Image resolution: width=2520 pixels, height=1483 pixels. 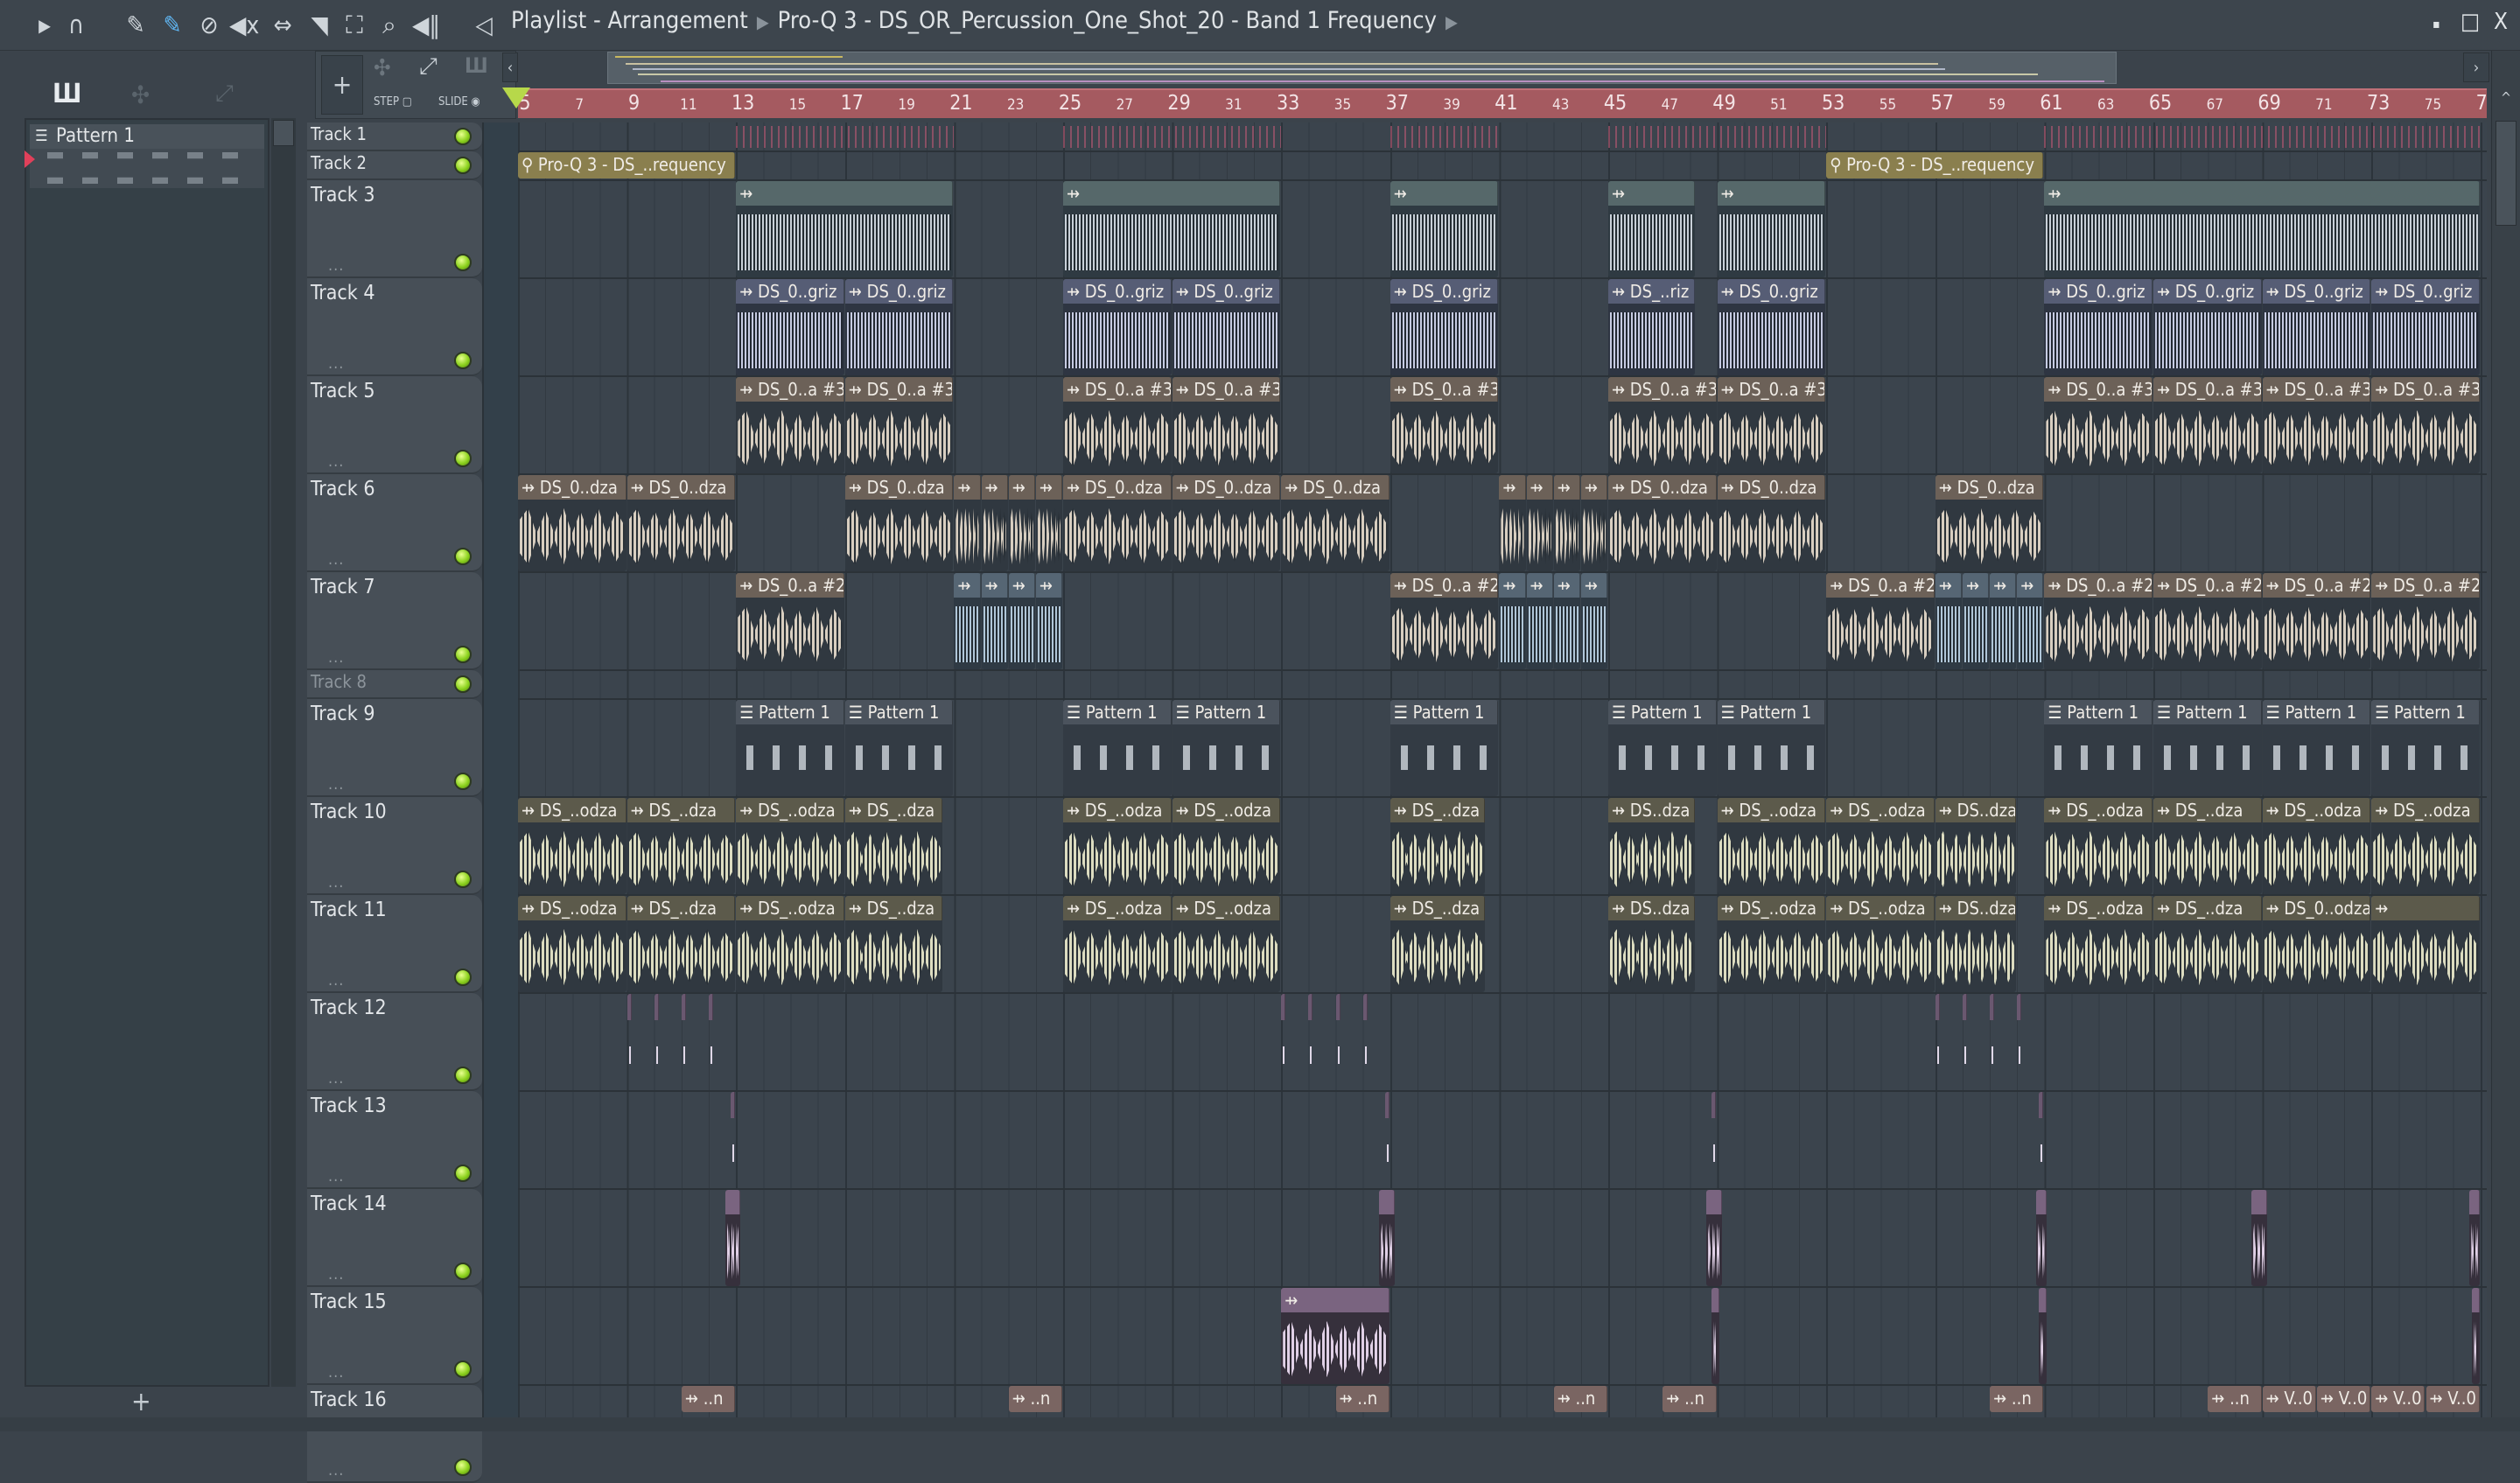 I want to click on speaker-icon: ◁, so click(x=484, y=25).